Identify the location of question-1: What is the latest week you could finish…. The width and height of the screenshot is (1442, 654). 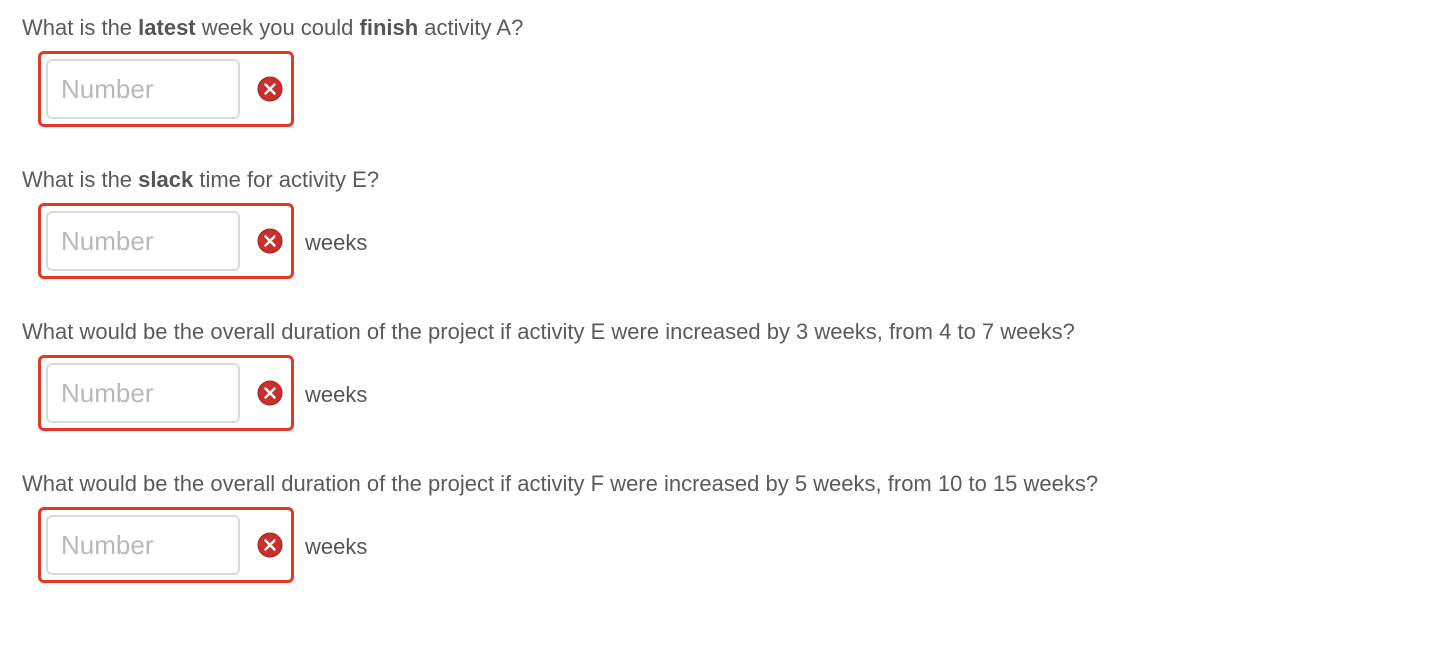
(272, 71).